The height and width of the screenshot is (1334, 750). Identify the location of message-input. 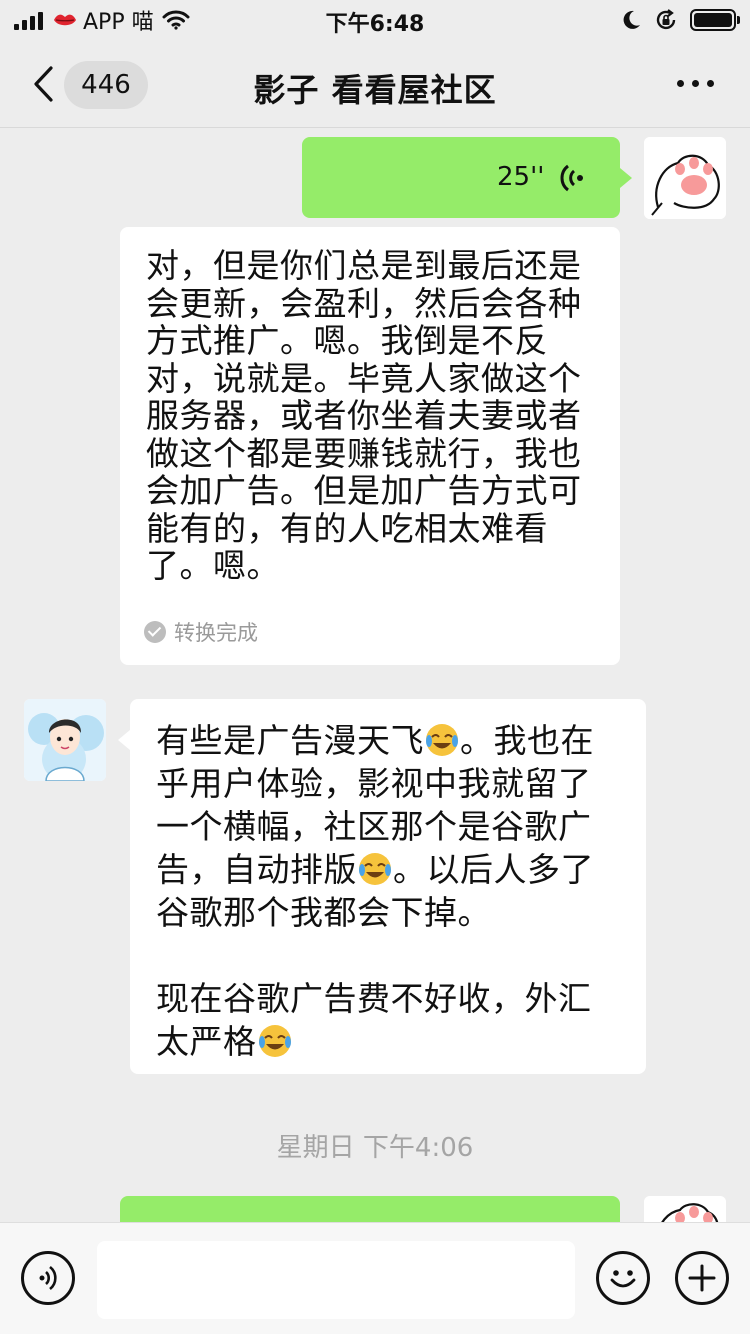
(336, 1280).